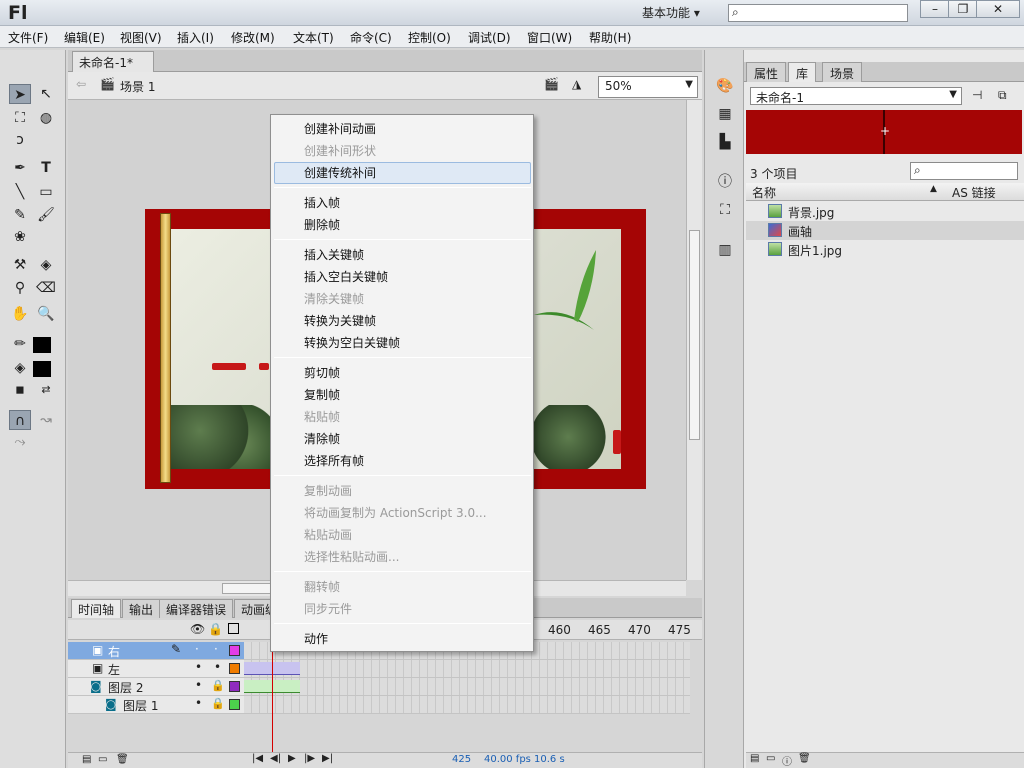 Image resolution: width=1024 pixels, height=768 pixels. What do you see at coordinates (856, 96) in the screenshot?
I see `library-document-select: 未命名-1 ▼` at bounding box center [856, 96].